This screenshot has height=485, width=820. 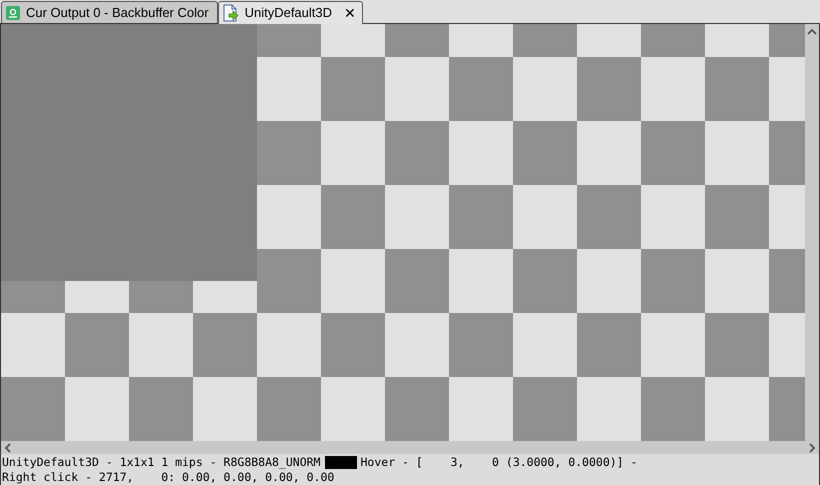 I want to click on tab: Cur Output 0 - Backbuffer Color, so click(x=109, y=12).